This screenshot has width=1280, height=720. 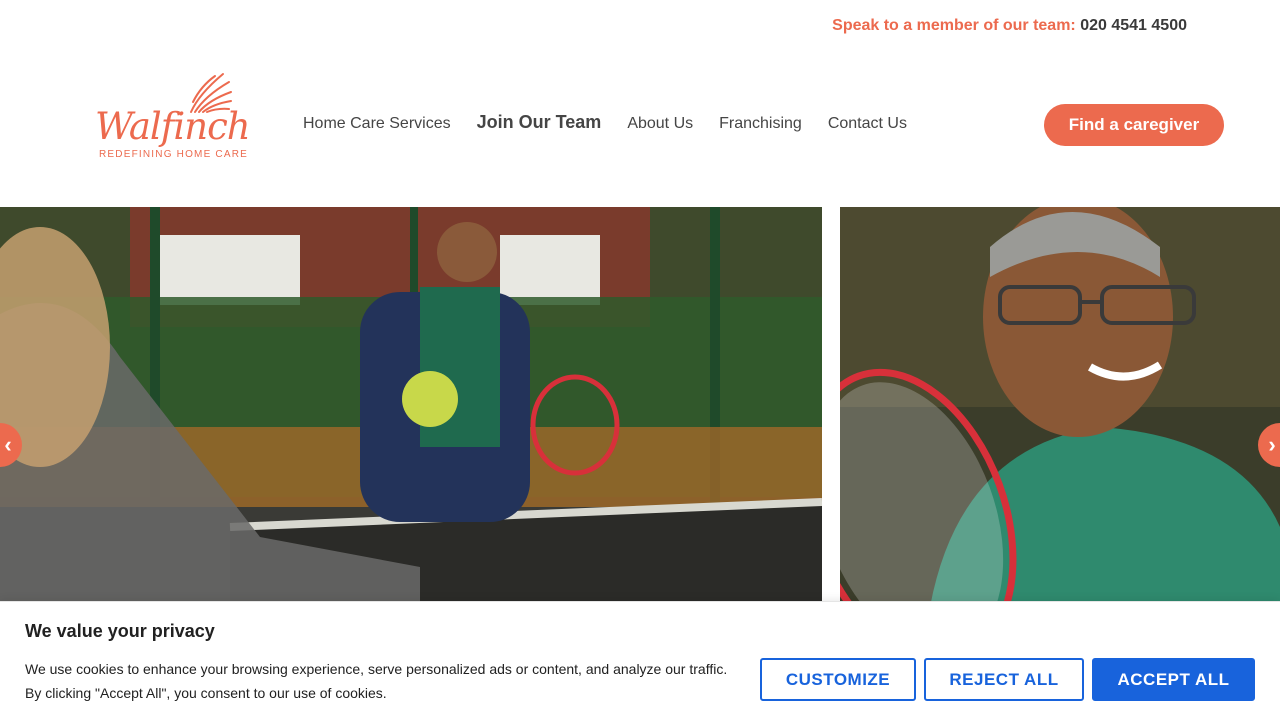 I want to click on logo-wordmark: Walfinch, so click(x=173, y=126).